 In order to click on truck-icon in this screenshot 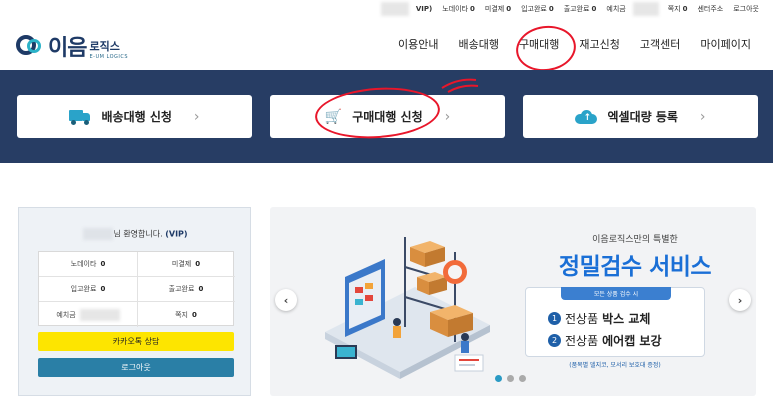, I will do `click(80, 117)`.